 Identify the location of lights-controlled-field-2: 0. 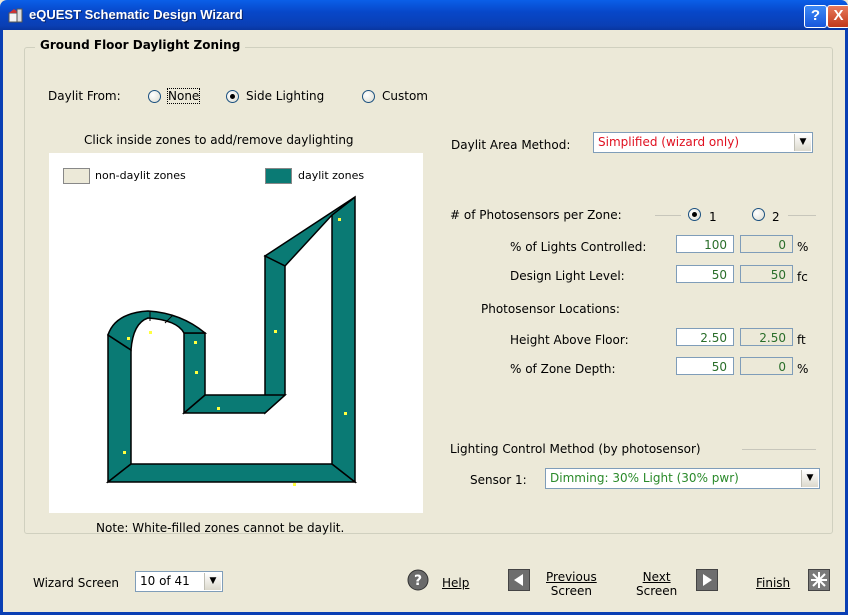
(766, 244).